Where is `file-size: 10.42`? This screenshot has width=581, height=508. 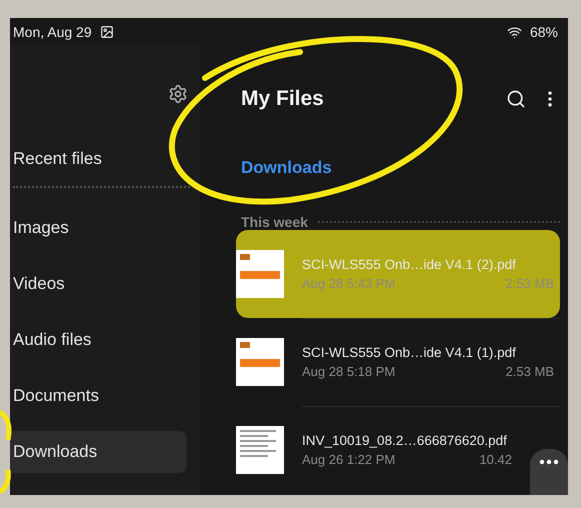 file-size: 10.42 is located at coordinates (495, 459).